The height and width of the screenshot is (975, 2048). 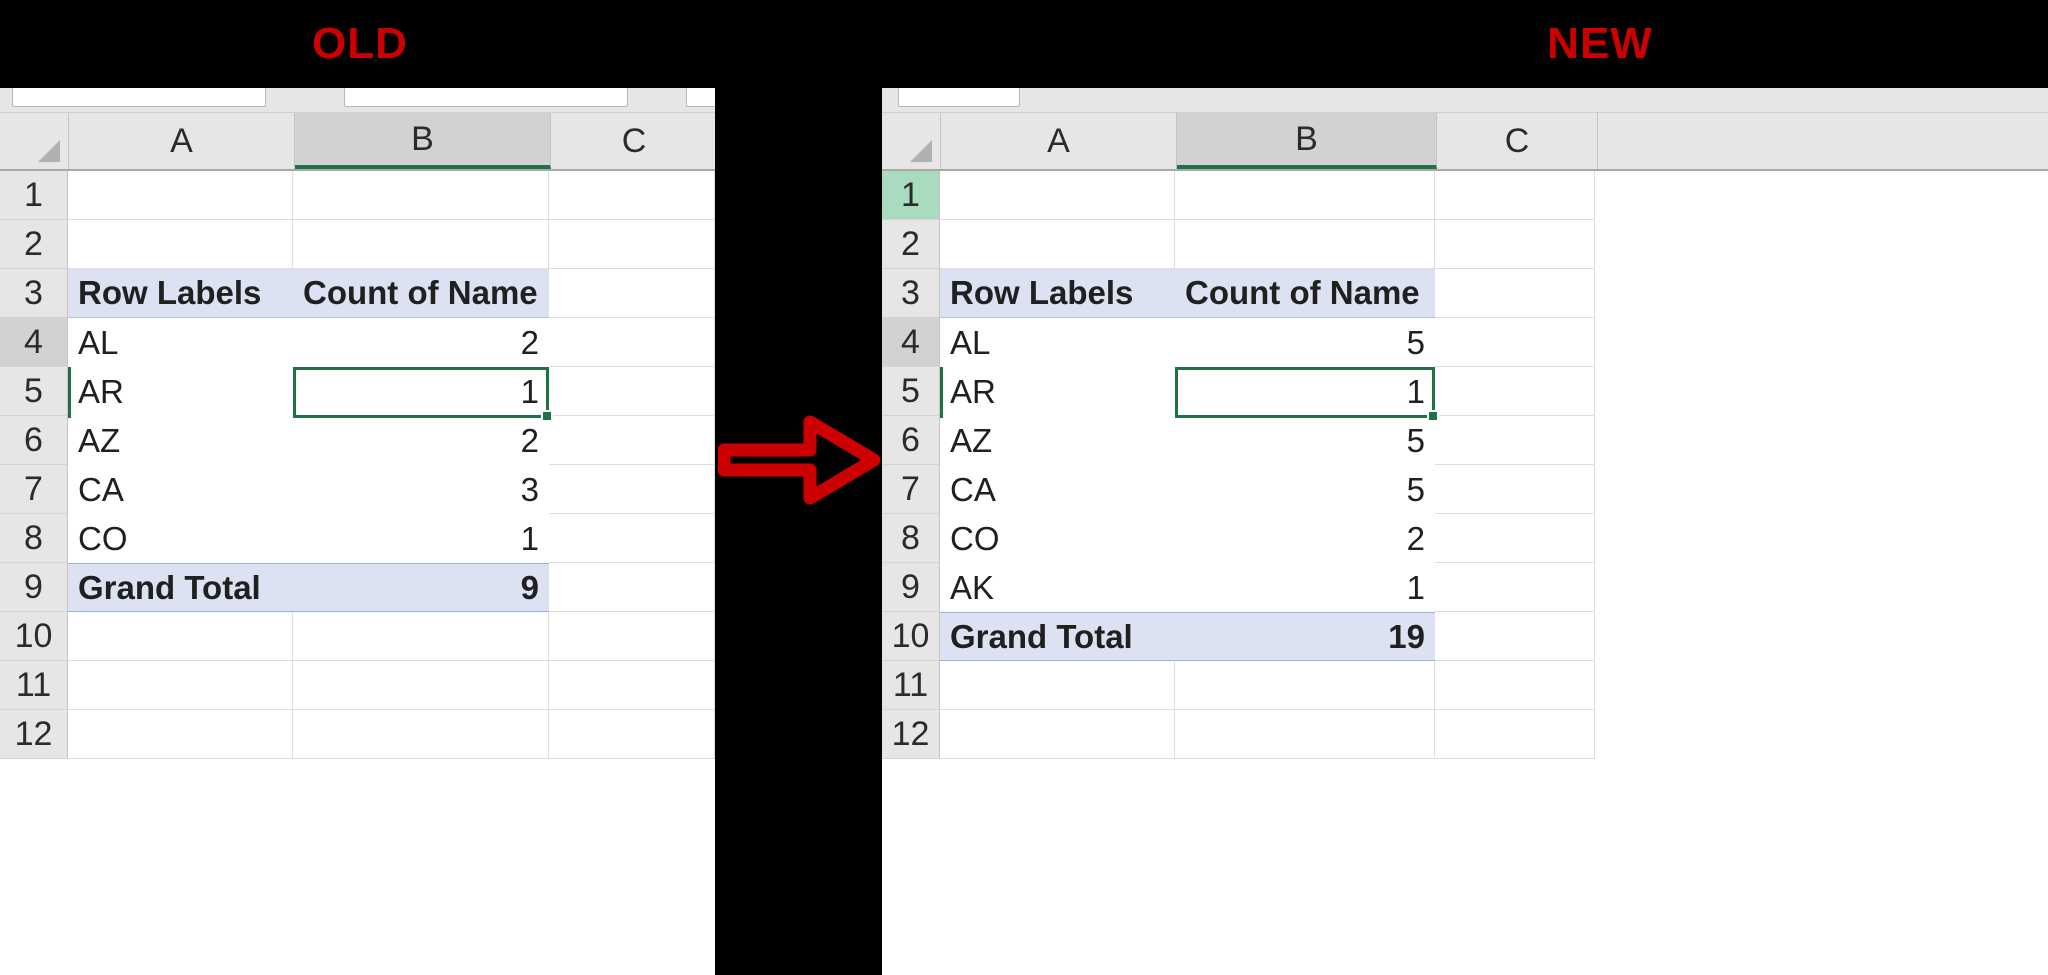 What do you see at coordinates (34, 244) in the screenshot?
I see `row-header-2-old: 2` at bounding box center [34, 244].